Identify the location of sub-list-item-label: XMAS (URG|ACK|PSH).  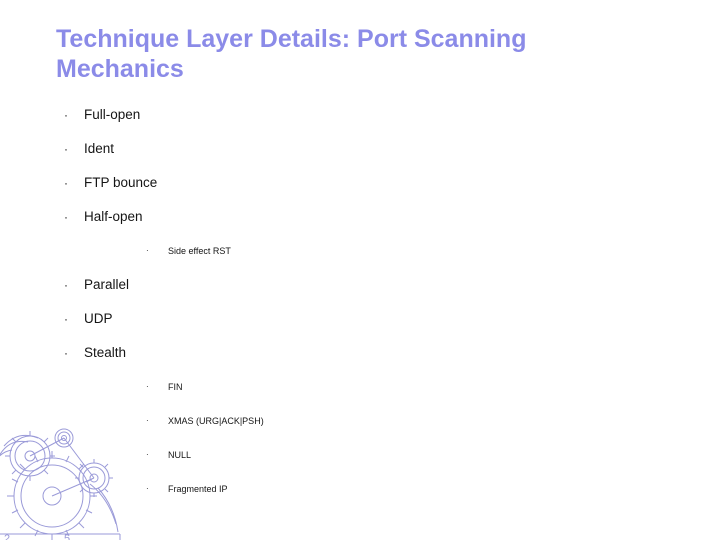
(216, 421).